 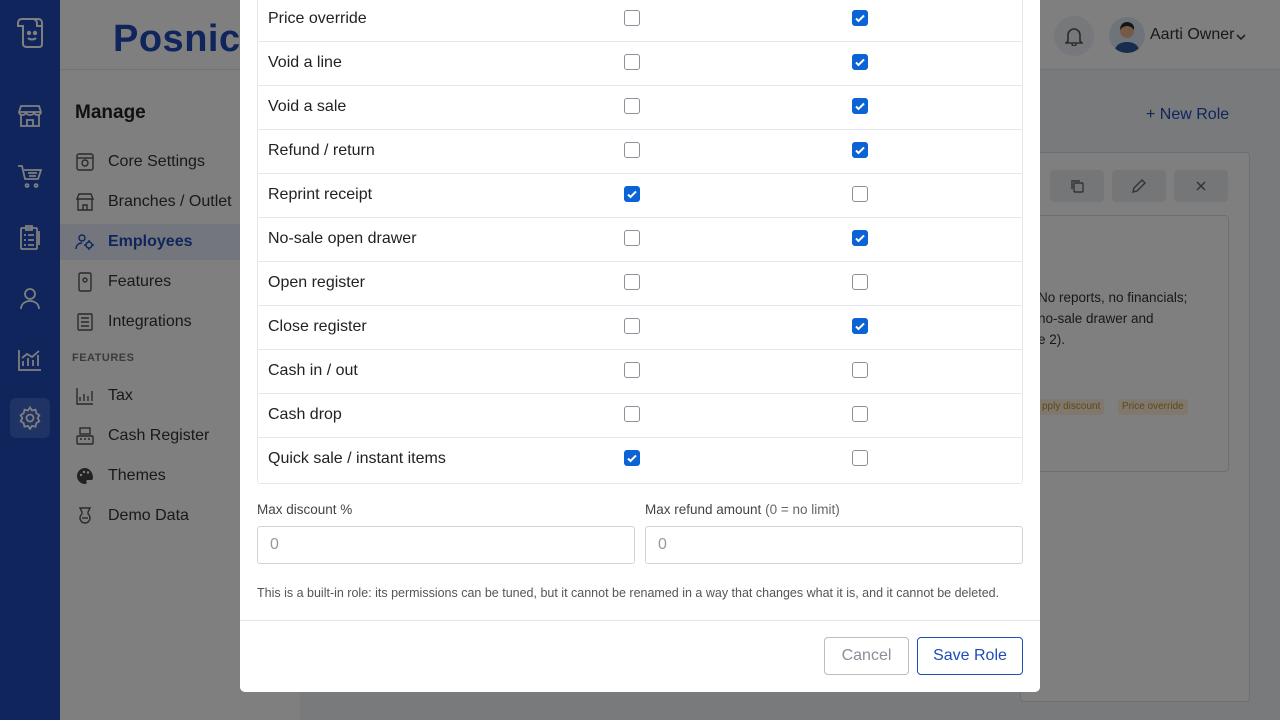 What do you see at coordinates (640, 620) in the screenshot?
I see `modal-footer-divider` at bounding box center [640, 620].